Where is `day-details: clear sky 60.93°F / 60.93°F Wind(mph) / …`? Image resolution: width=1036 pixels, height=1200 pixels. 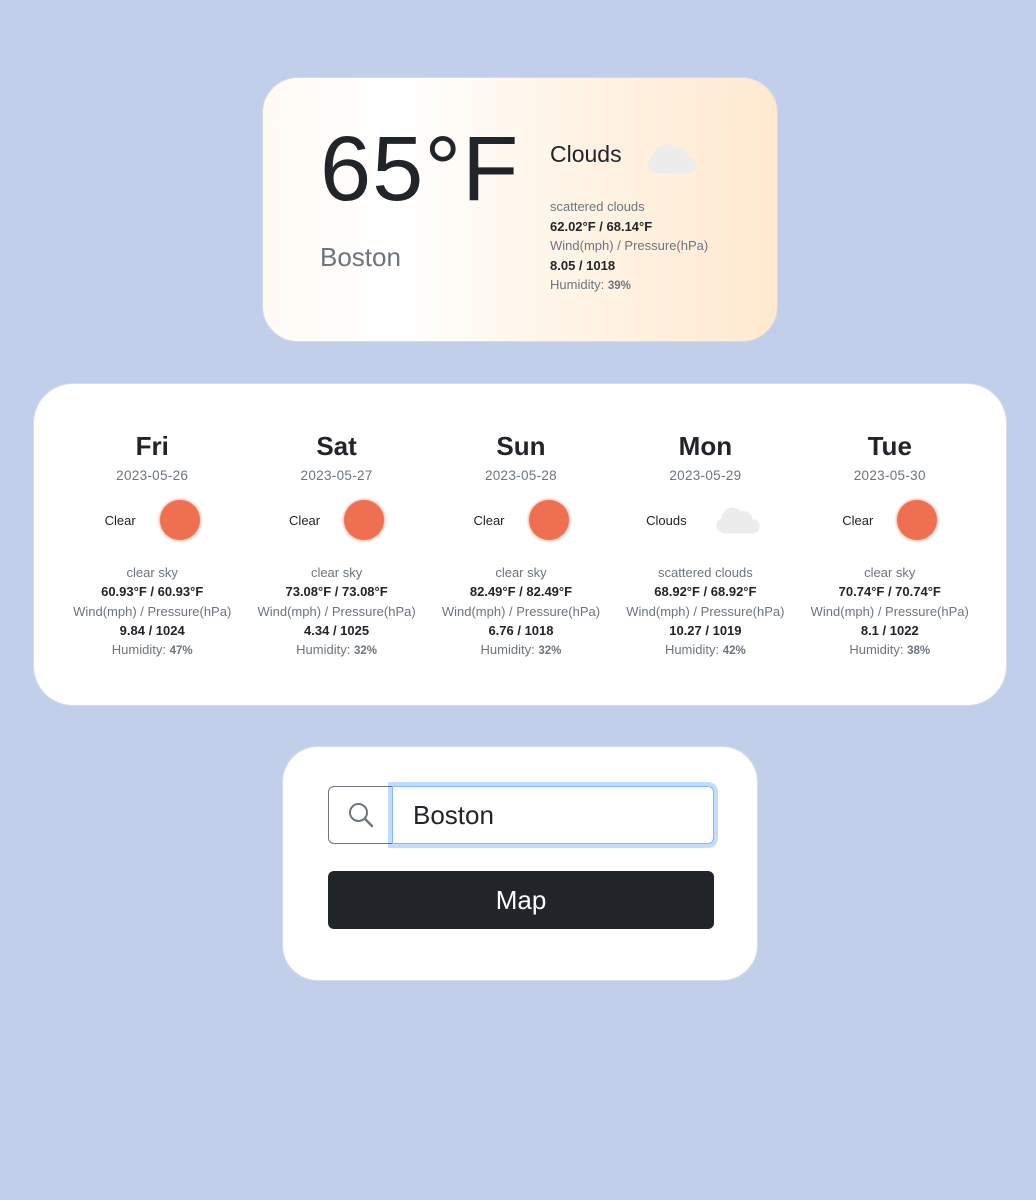 day-details: clear sky 60.93°F / 60.93°F Wind(mph) / … is located at coordinates (152, 612).